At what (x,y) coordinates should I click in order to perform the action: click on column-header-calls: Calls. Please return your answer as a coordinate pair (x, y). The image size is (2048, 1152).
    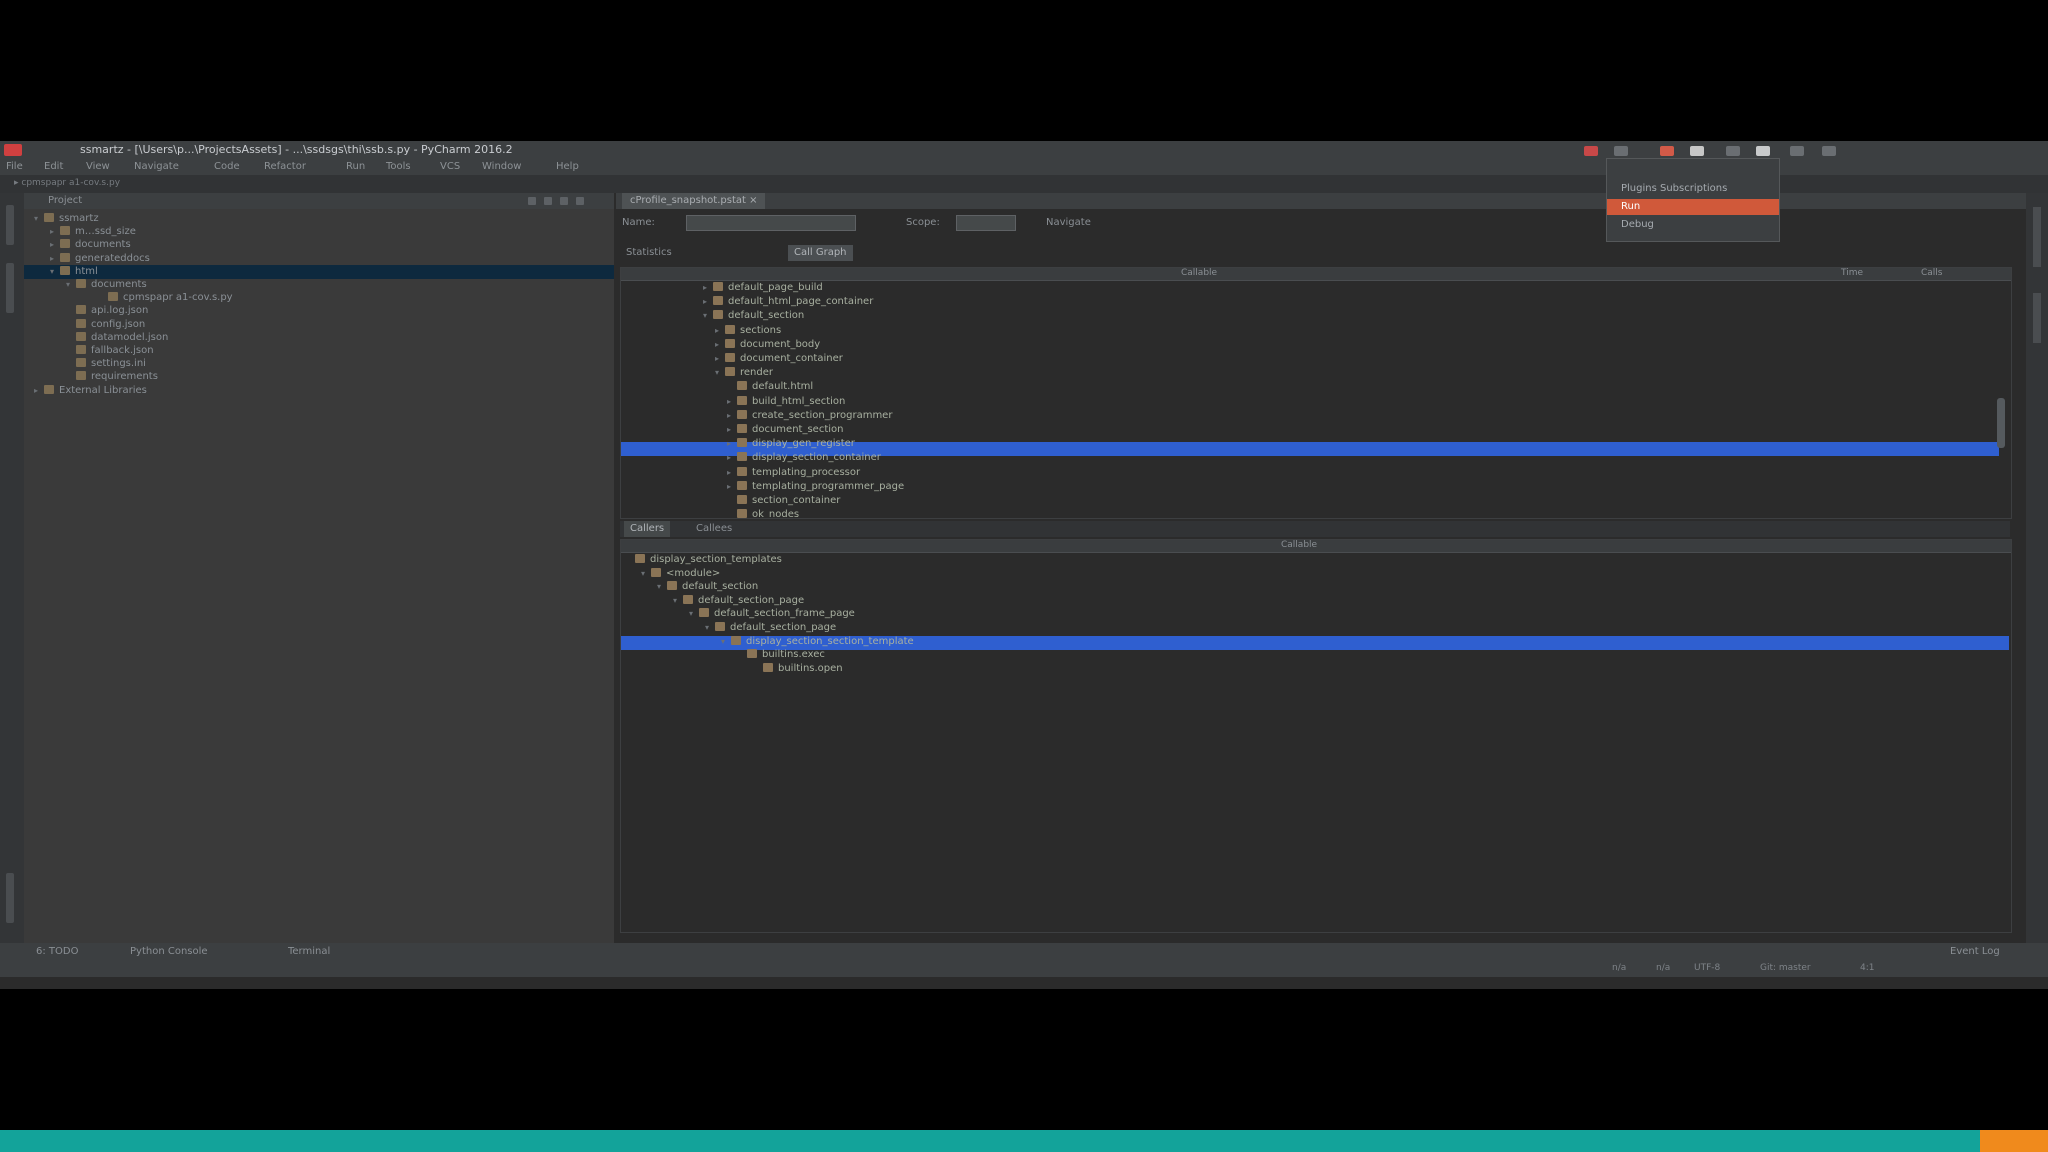
    Looking at the image, I should click on (1932, 273).